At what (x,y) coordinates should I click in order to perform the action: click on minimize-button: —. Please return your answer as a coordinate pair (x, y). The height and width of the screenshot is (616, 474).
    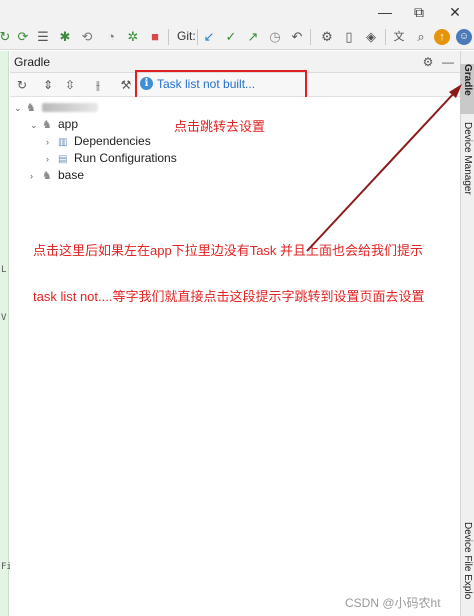
    Looking at the image, I should click on (385, 12).